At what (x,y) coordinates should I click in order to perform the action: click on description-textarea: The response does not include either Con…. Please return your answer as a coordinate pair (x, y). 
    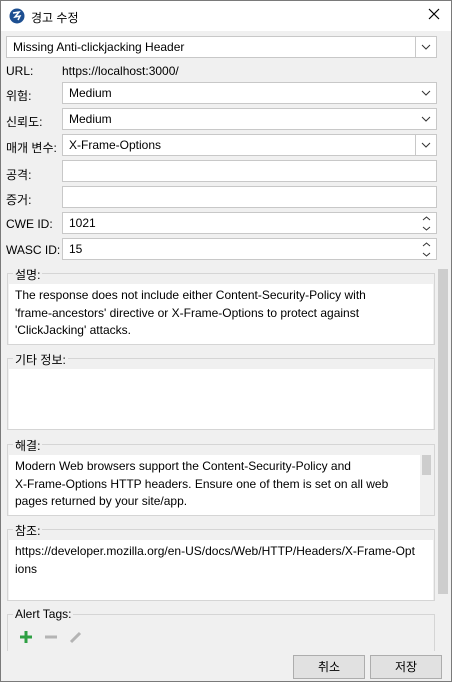
    Looking at the image, I should click on (221, 314).